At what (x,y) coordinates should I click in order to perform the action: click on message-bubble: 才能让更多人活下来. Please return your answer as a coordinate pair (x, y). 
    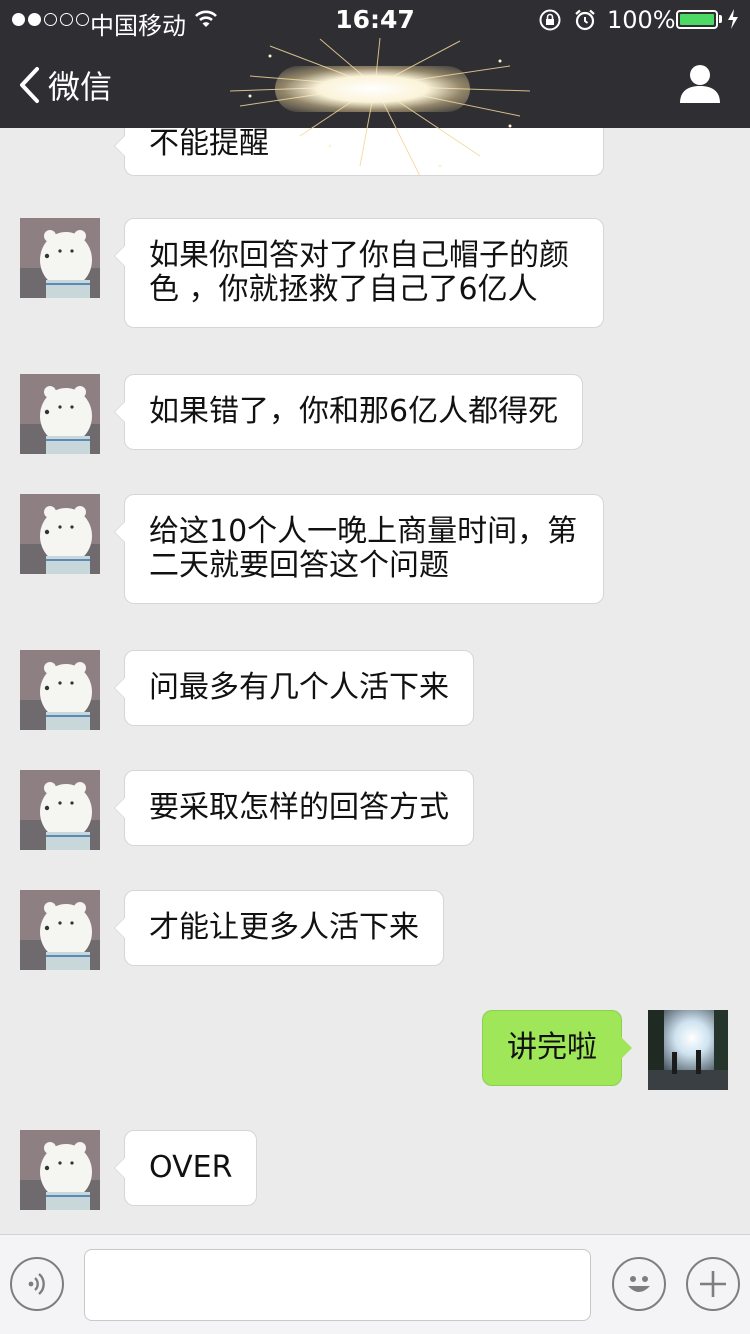
    Looking at the image, I should click on (279, 928).